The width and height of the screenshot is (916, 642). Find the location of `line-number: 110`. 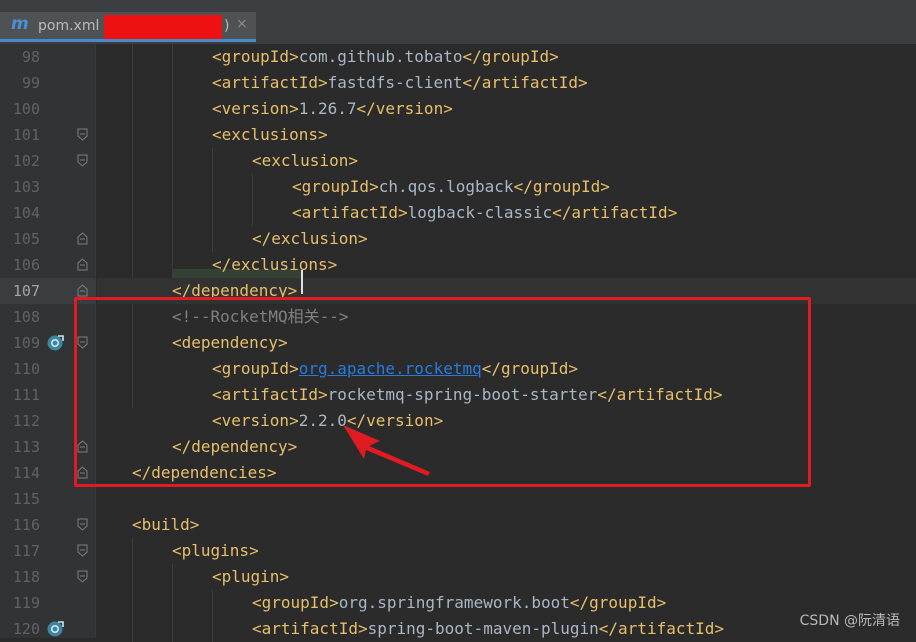

line-number: 110 is located at coordinates (26, 369).